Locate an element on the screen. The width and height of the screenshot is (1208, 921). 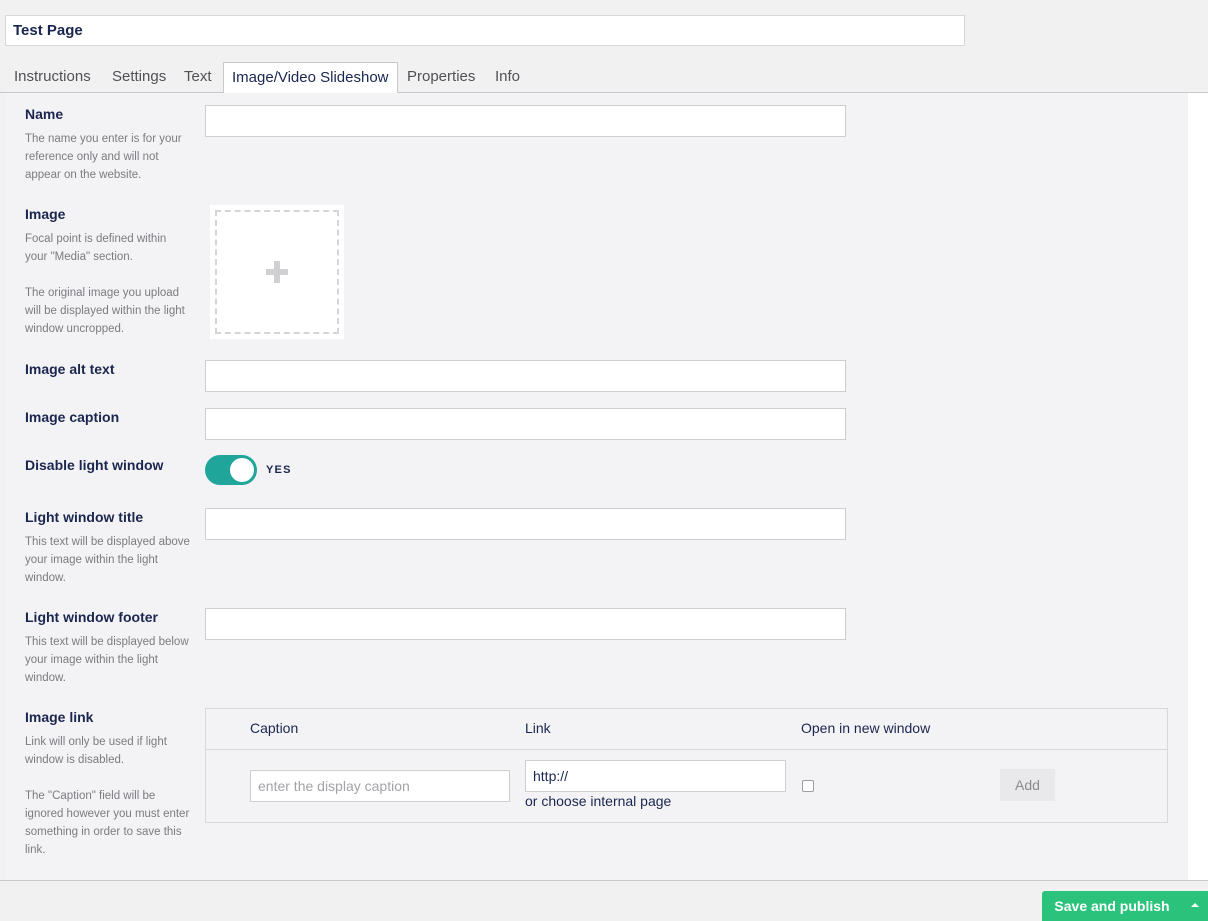
toggle-knob is located at coordinates (242, 470).